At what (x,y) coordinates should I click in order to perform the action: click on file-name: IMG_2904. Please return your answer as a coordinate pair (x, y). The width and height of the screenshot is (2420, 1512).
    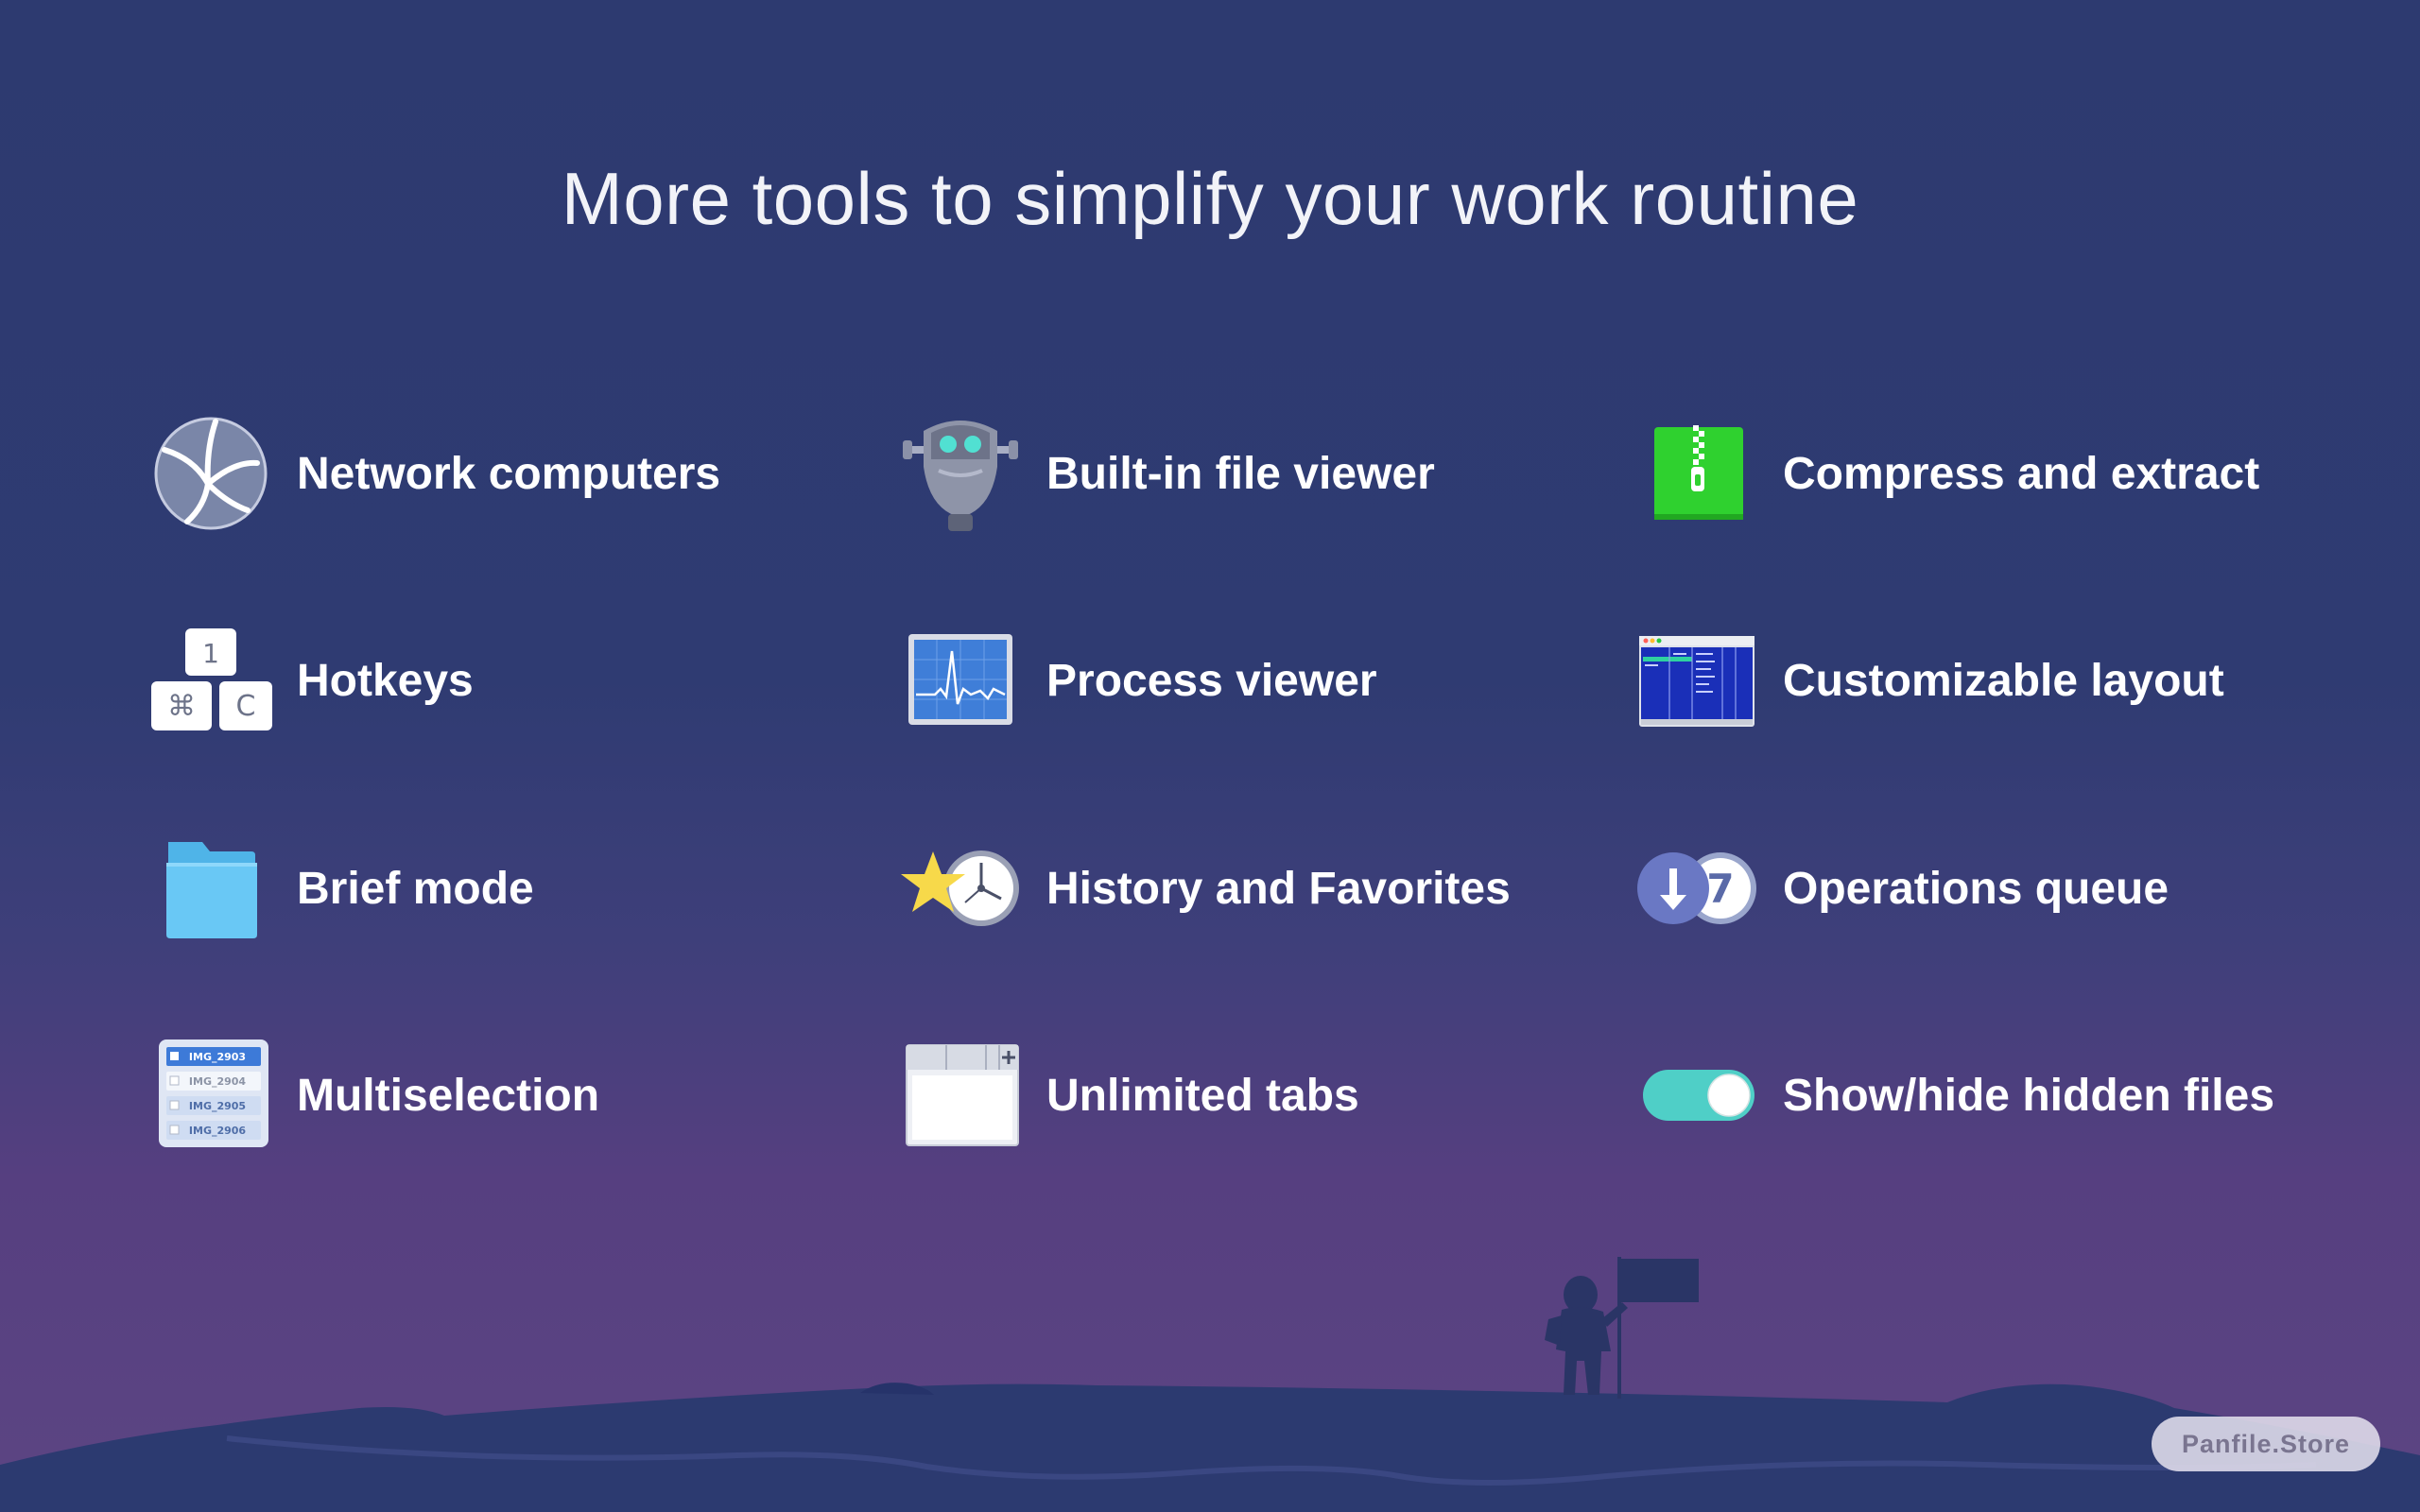
    Looking at the image, I should click on (218, 1081).